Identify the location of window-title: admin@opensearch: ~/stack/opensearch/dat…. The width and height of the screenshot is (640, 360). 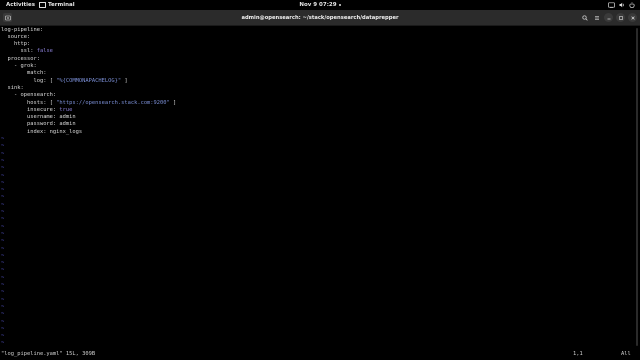
(320, 18).